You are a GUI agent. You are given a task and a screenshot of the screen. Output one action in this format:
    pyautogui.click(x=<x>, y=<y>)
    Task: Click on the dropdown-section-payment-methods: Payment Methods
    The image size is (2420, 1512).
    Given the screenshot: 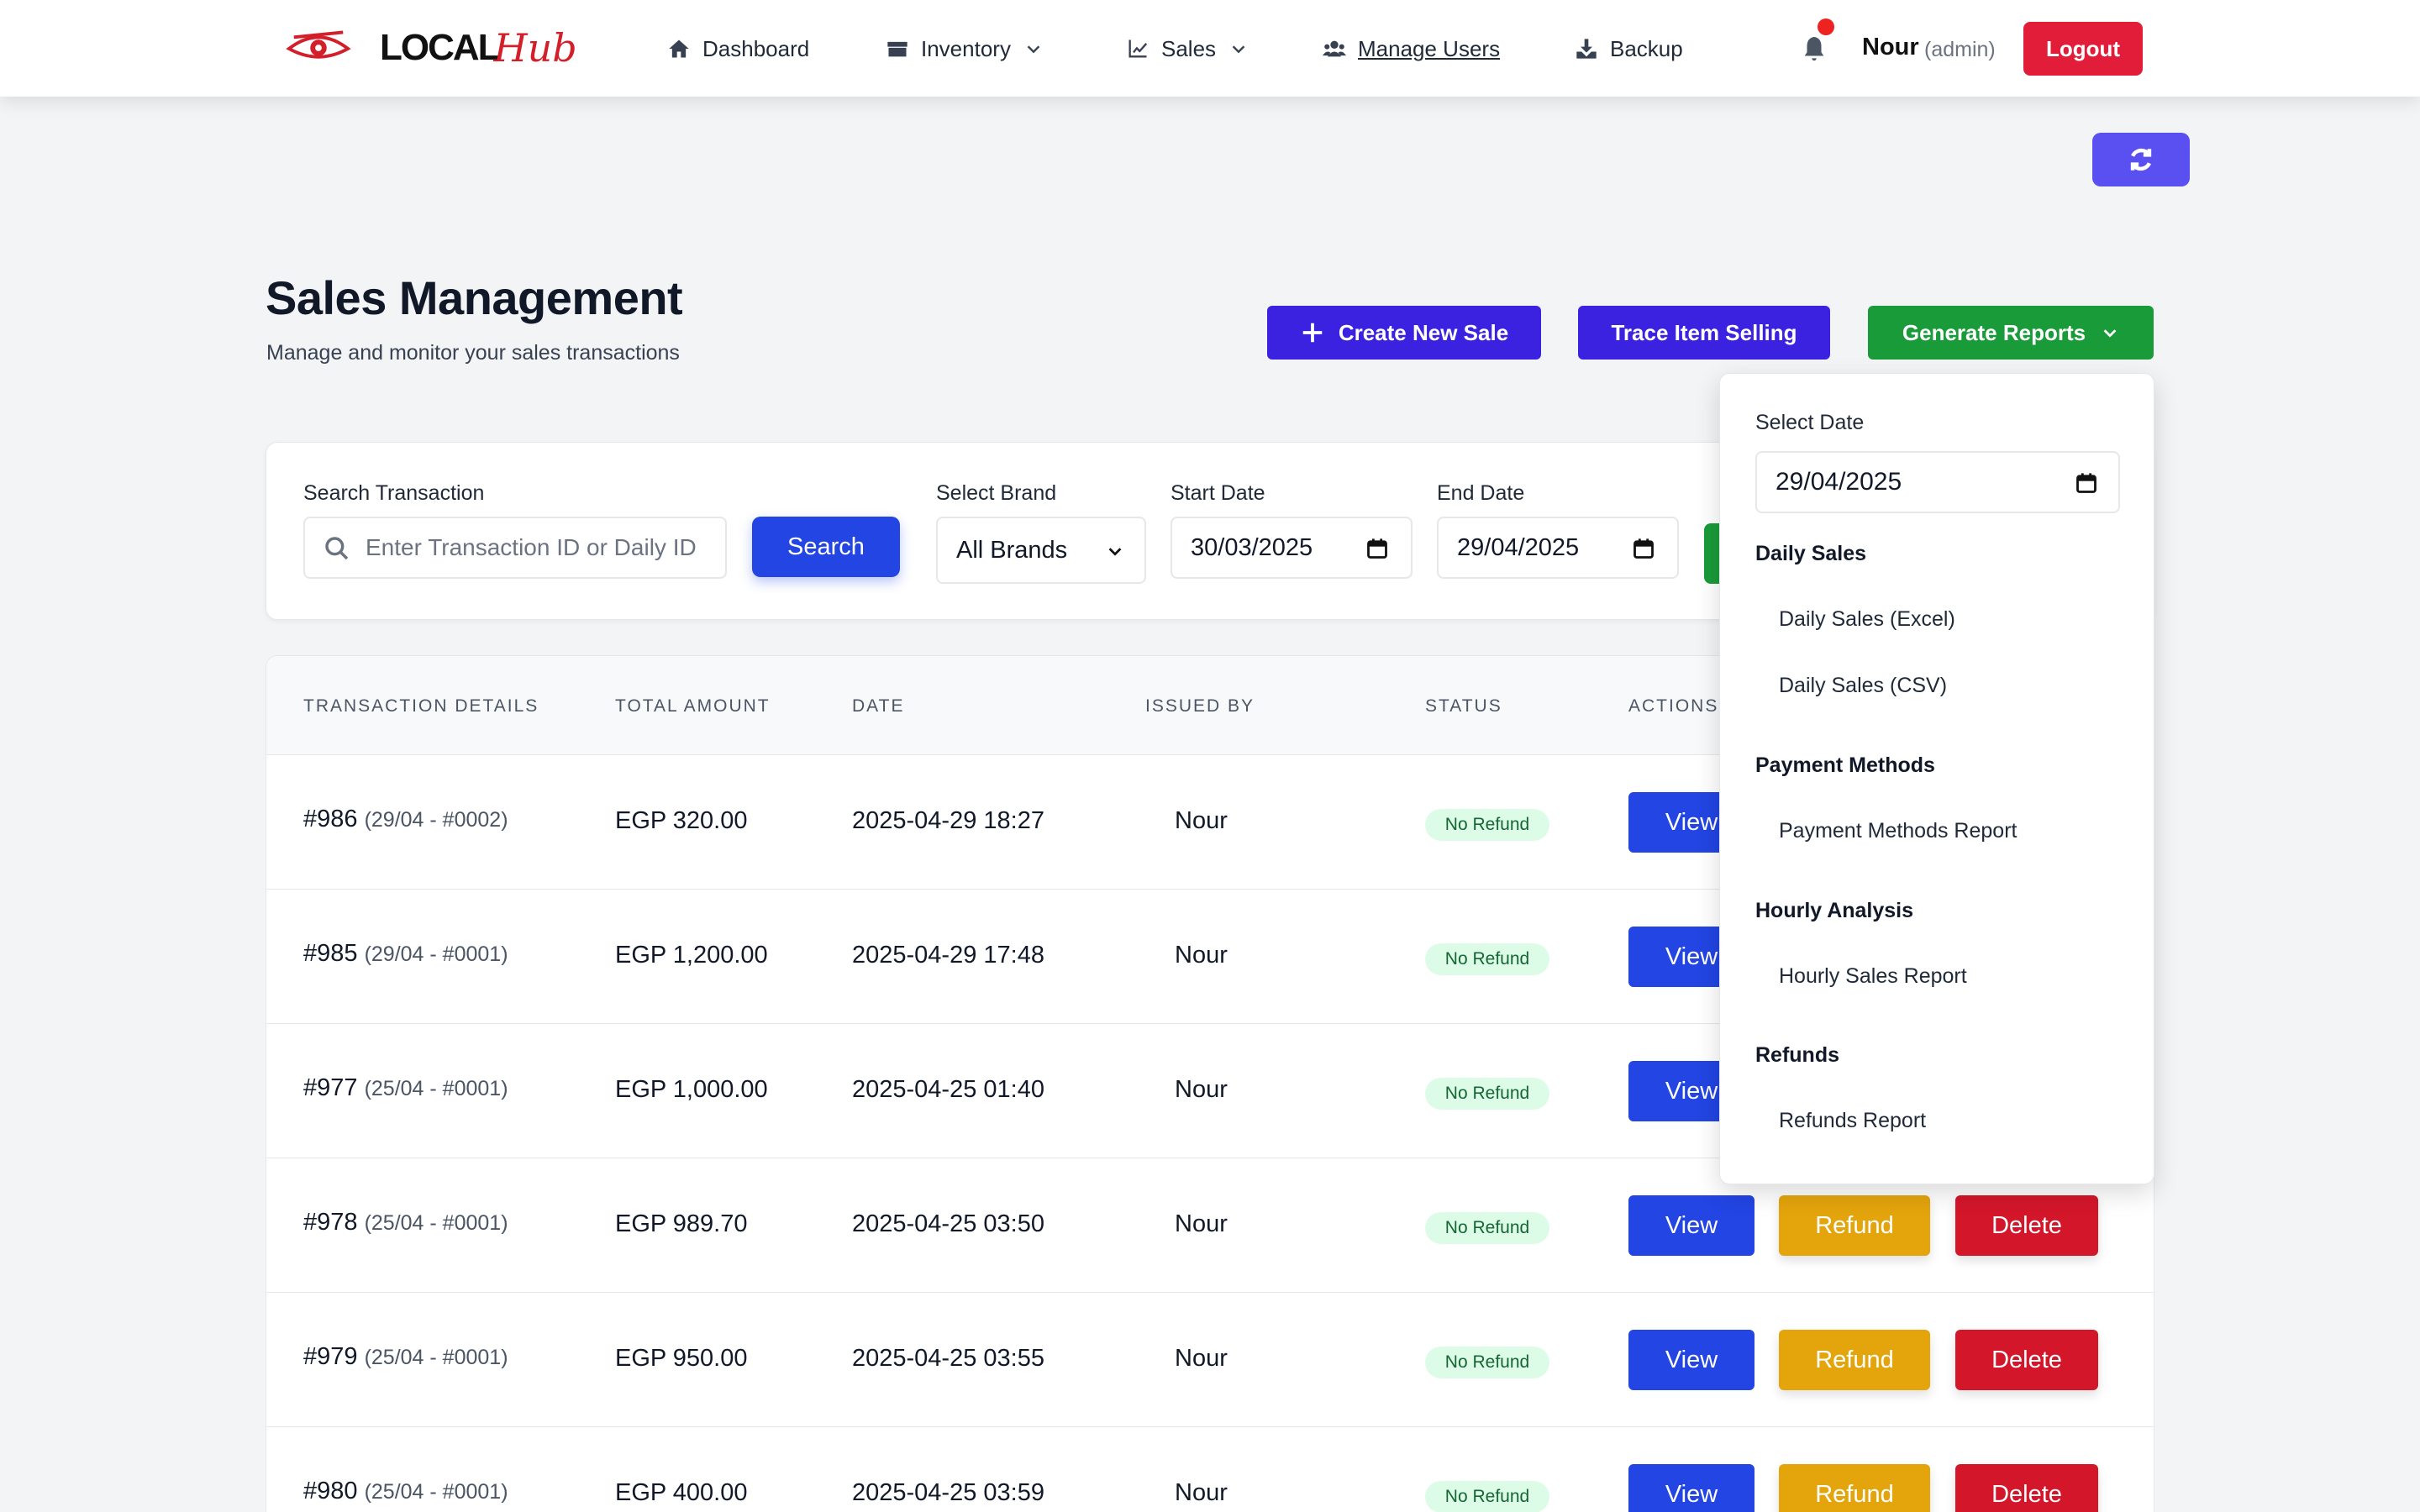 What is the action you would take?
    pyautogui.click(x=1845, y=765)
    